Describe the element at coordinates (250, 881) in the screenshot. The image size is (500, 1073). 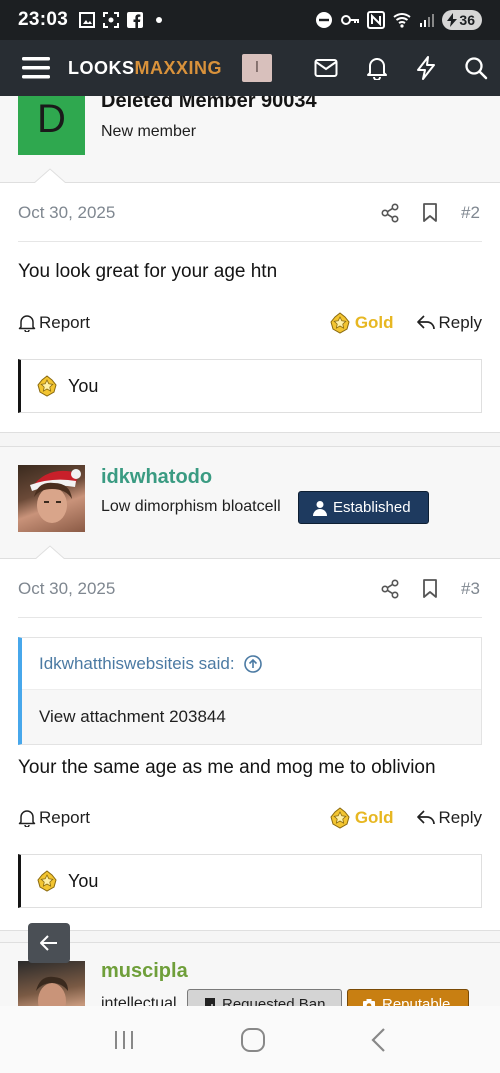
I see `post-3-reactions: You` at that location.